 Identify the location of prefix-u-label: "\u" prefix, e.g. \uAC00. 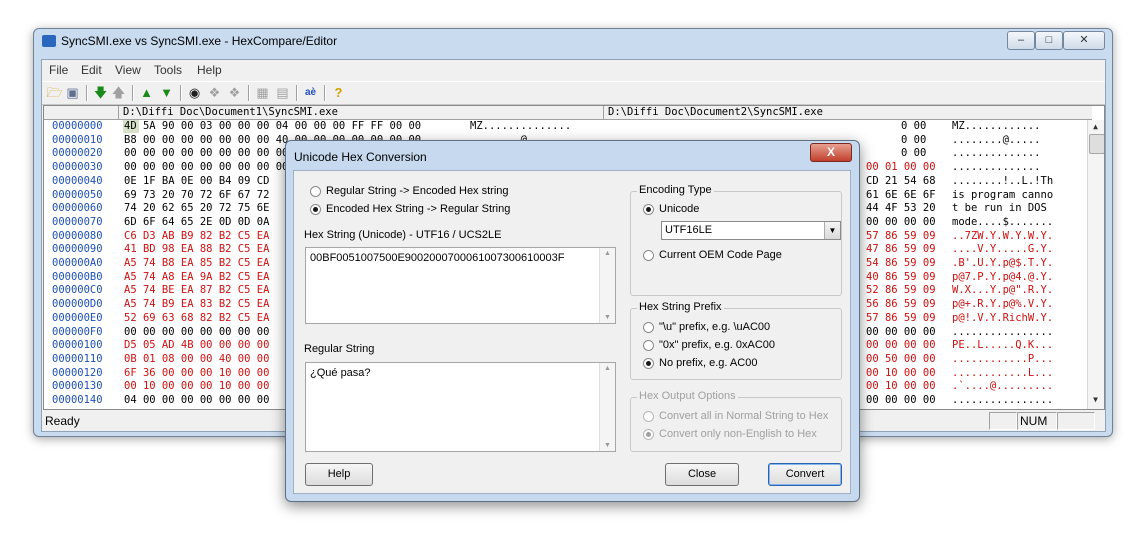
(714, 327).